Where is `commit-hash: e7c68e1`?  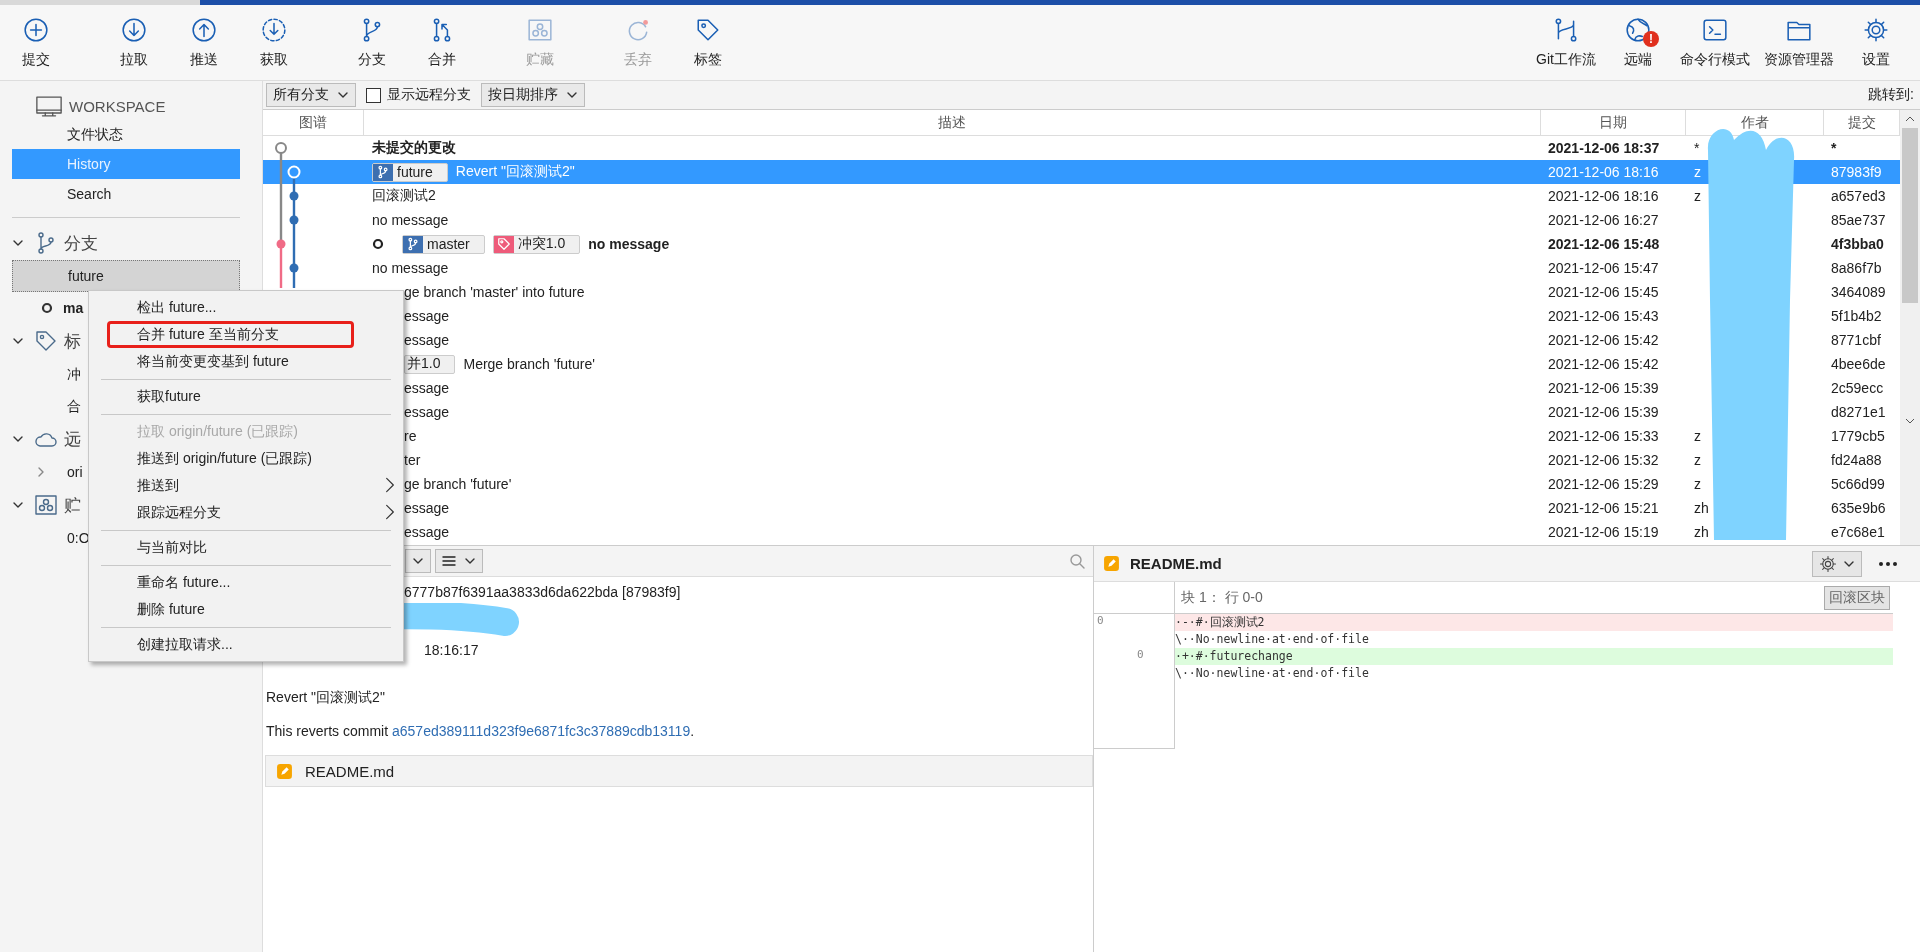 commit-hash: e7c68e1 is located at coordinates (1858, 532).